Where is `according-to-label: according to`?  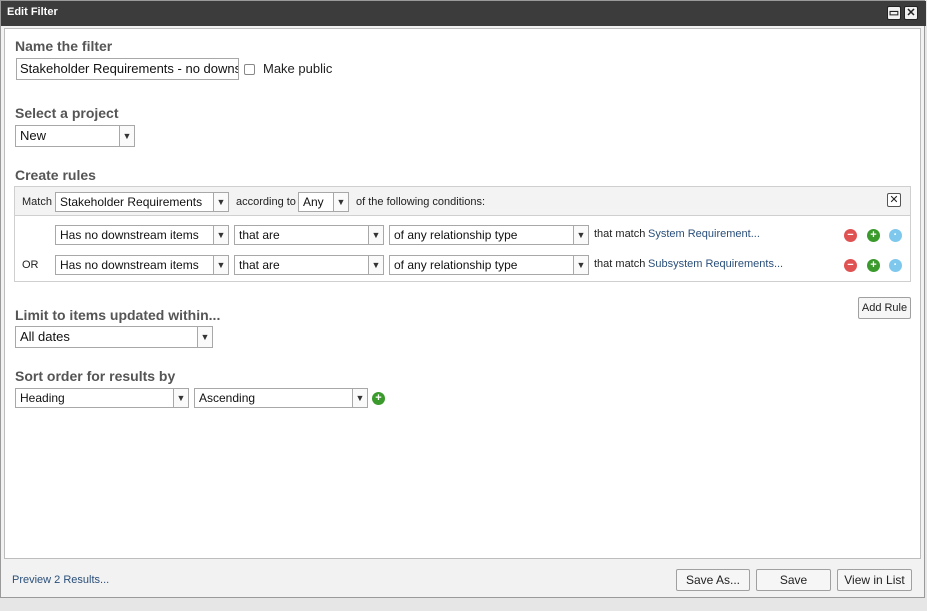
according-to-label: according to is located at coordinates (266, 202).